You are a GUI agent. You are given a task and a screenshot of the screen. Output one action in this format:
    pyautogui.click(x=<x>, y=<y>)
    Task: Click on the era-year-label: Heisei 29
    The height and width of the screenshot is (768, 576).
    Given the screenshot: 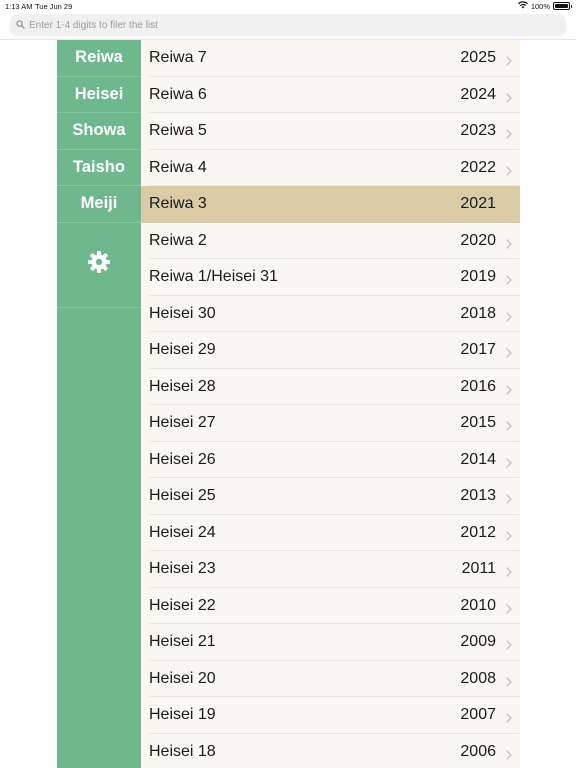 What is the action you would take?
    pyautogui.click(x=182, y=350)
    